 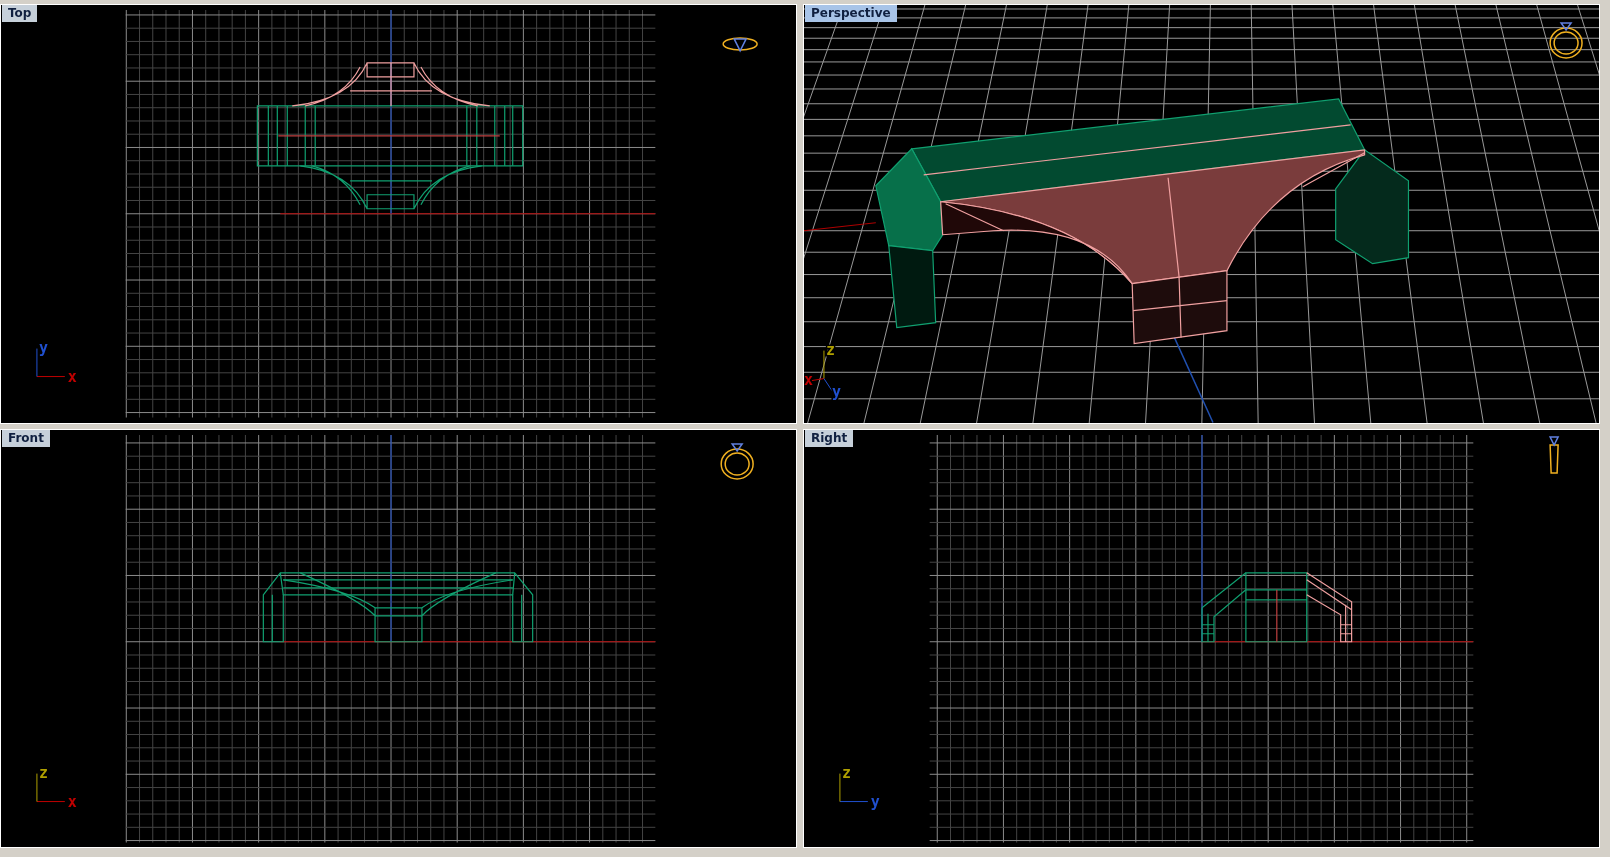 What do you see at coordinates (829, 438) in the screenshot?
I see `viewport-title: Right` at bounding box center [829, 438].